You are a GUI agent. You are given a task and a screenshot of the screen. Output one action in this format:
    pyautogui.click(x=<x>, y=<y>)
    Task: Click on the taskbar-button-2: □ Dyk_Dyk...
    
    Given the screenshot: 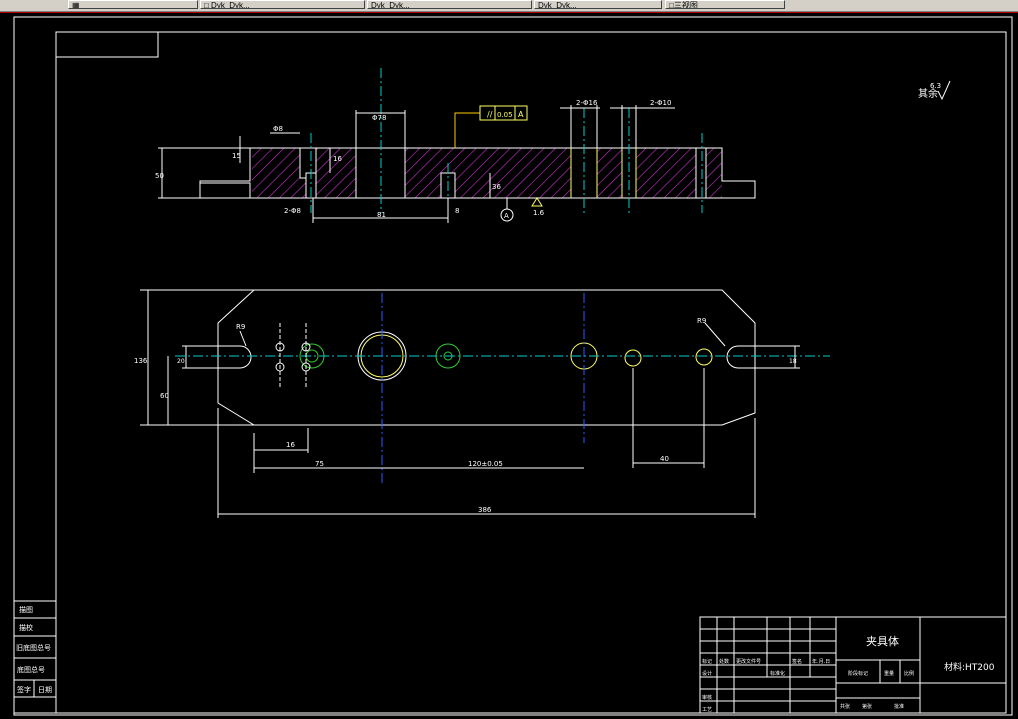 What is the action you would take?
    pyautogui.click(x=282, y=4)
    